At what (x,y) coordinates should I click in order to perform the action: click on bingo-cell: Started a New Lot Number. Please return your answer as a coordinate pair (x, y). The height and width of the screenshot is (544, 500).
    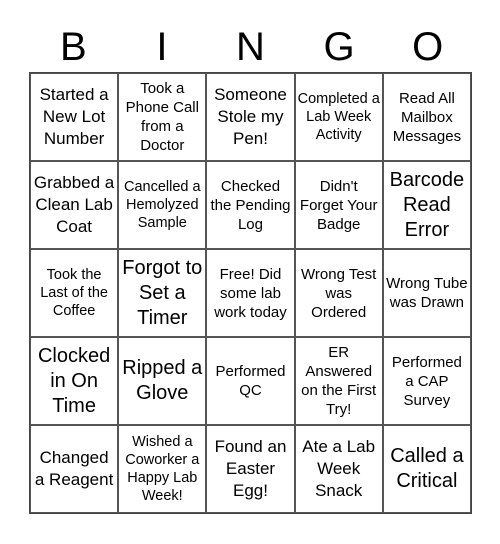
    Looking at the image, I should click on (74, 117).